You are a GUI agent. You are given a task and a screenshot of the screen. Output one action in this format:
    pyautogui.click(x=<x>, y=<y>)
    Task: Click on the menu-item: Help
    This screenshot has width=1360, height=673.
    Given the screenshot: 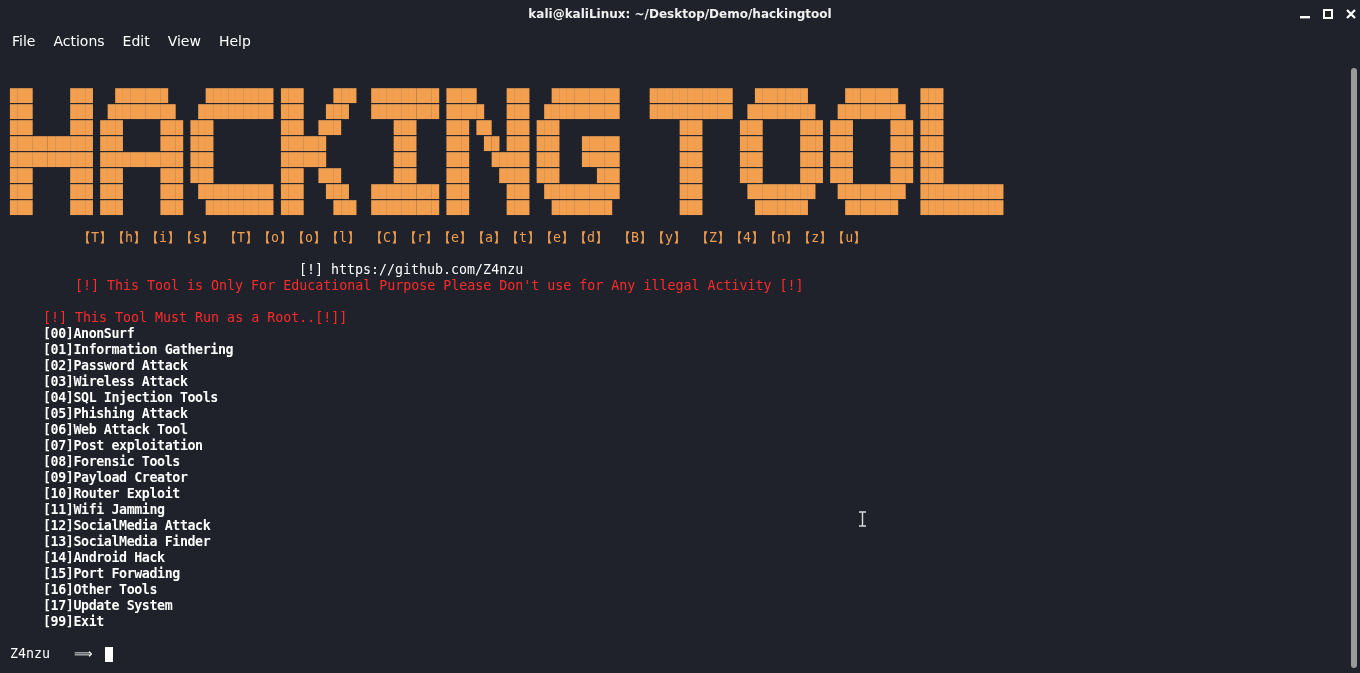 What is the action you would take?
    pyautogui.click(x=234, y=41)
    